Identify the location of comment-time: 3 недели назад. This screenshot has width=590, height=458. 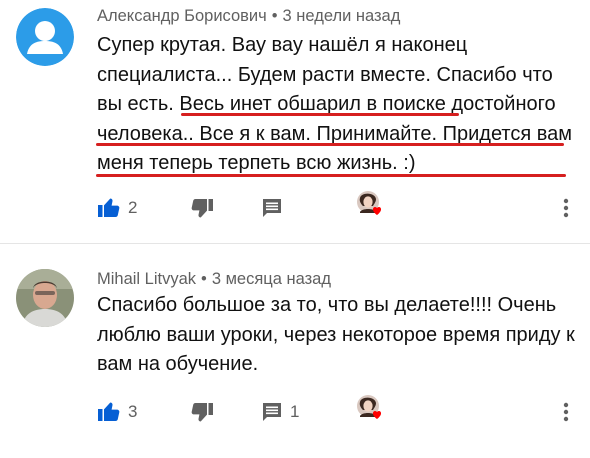
(342, 16).